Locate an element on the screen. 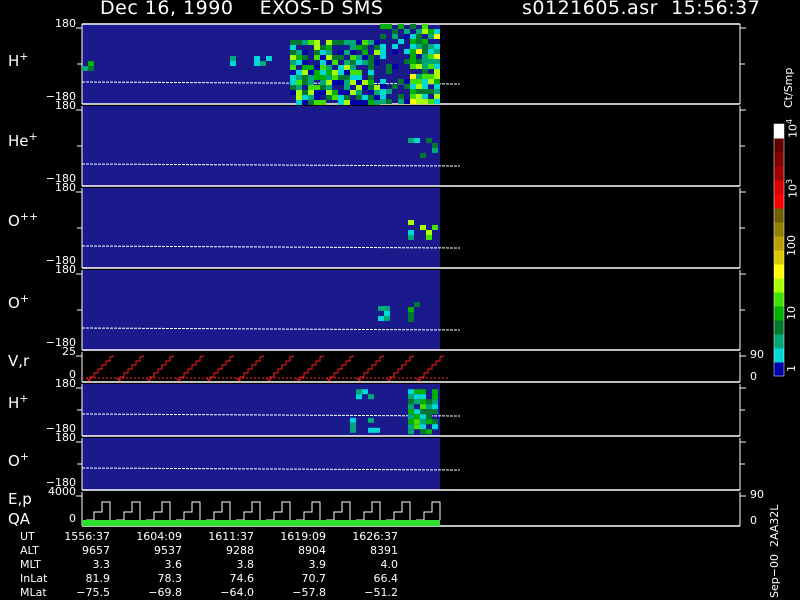  orbit-value: −51.2 is located at coordinates (381, 592).